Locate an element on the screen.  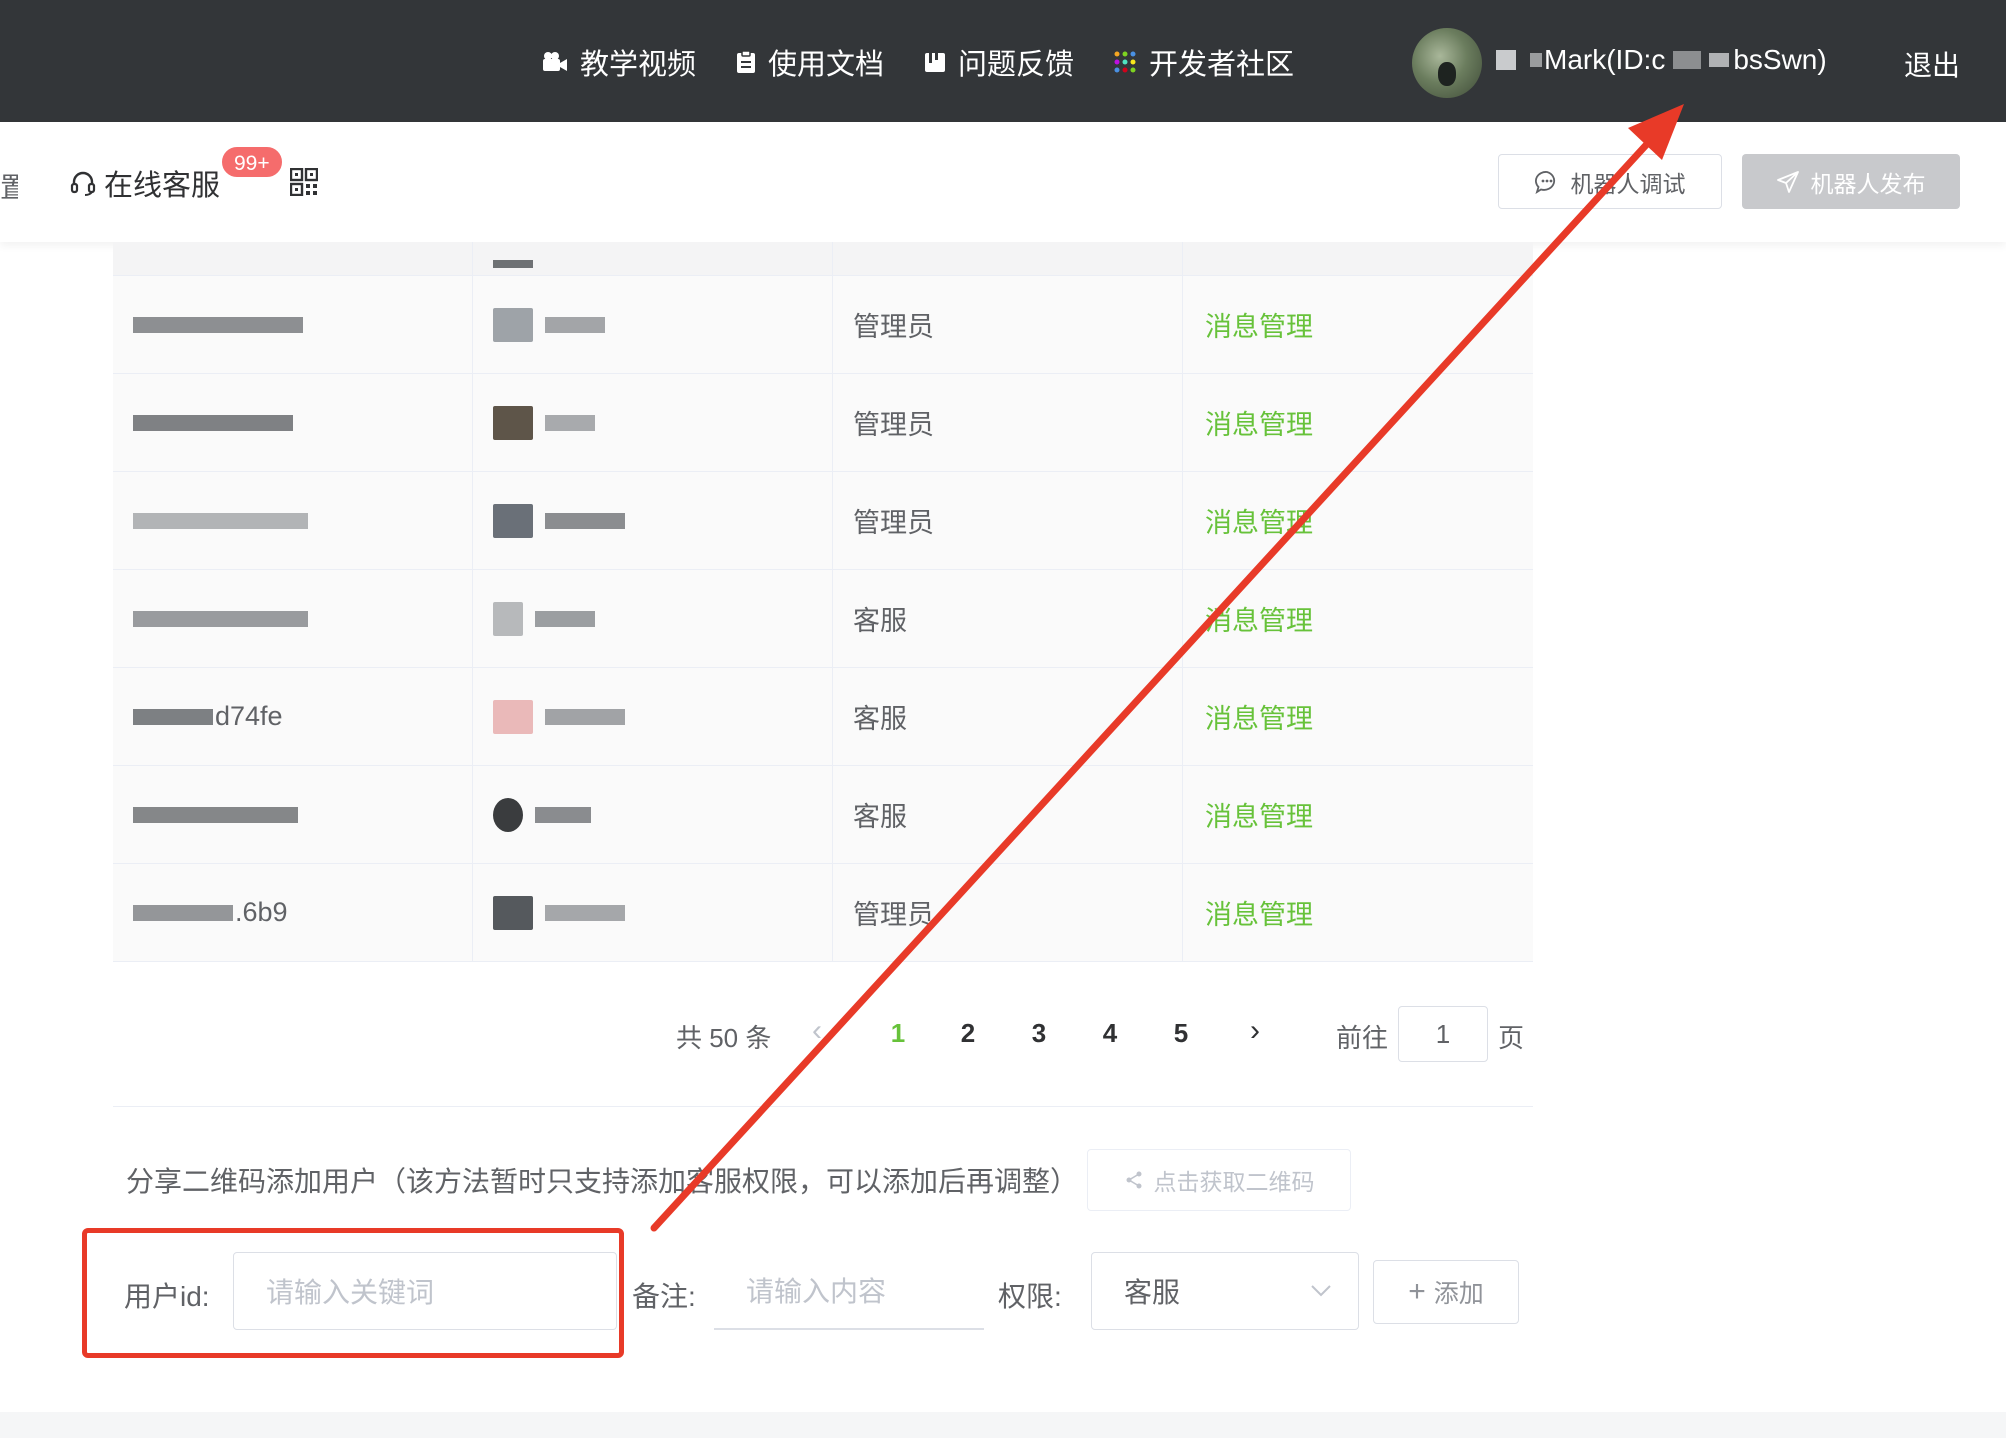
headset-icon is located at coordinates (83, 183).